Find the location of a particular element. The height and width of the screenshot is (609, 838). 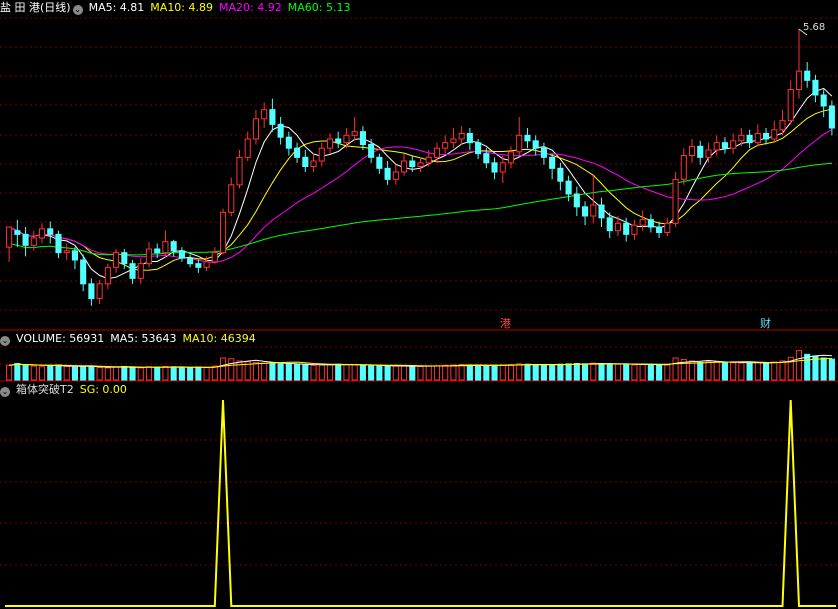

cai-marker: 财 is located at coordinates (765, 323).